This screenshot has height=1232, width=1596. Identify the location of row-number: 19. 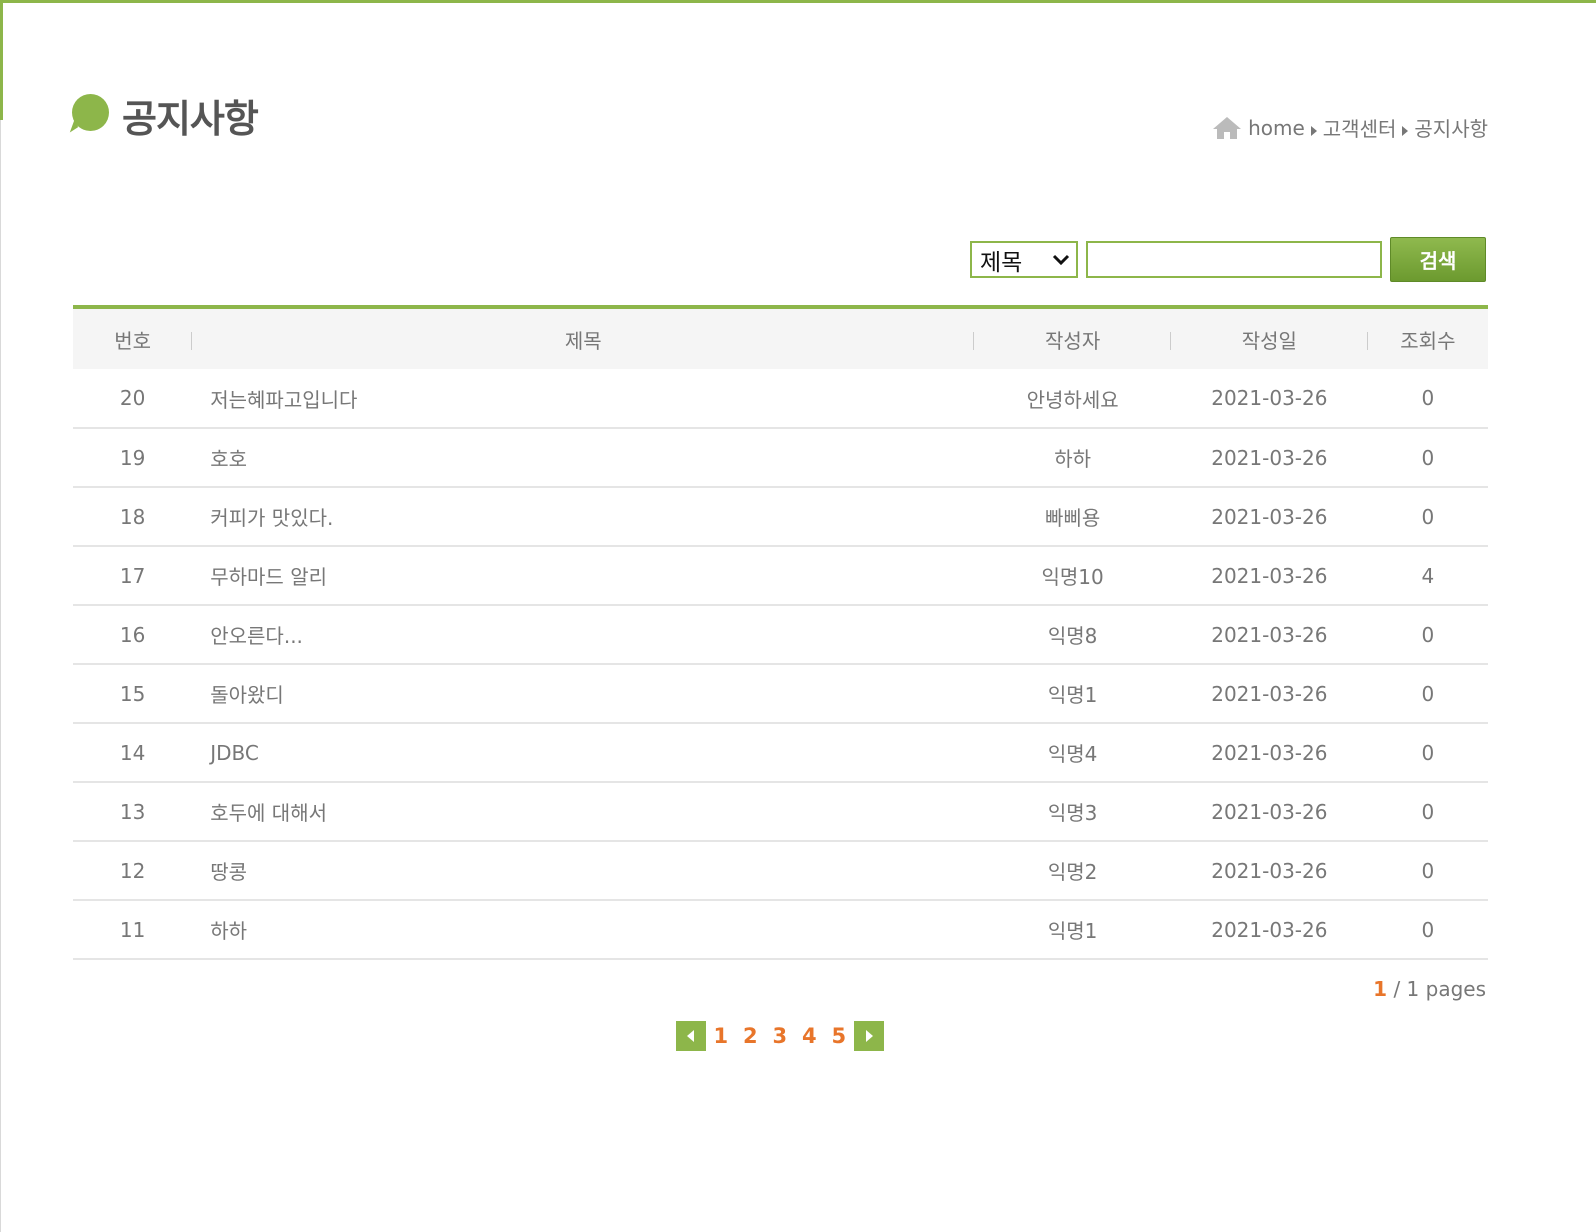
(132, 457).